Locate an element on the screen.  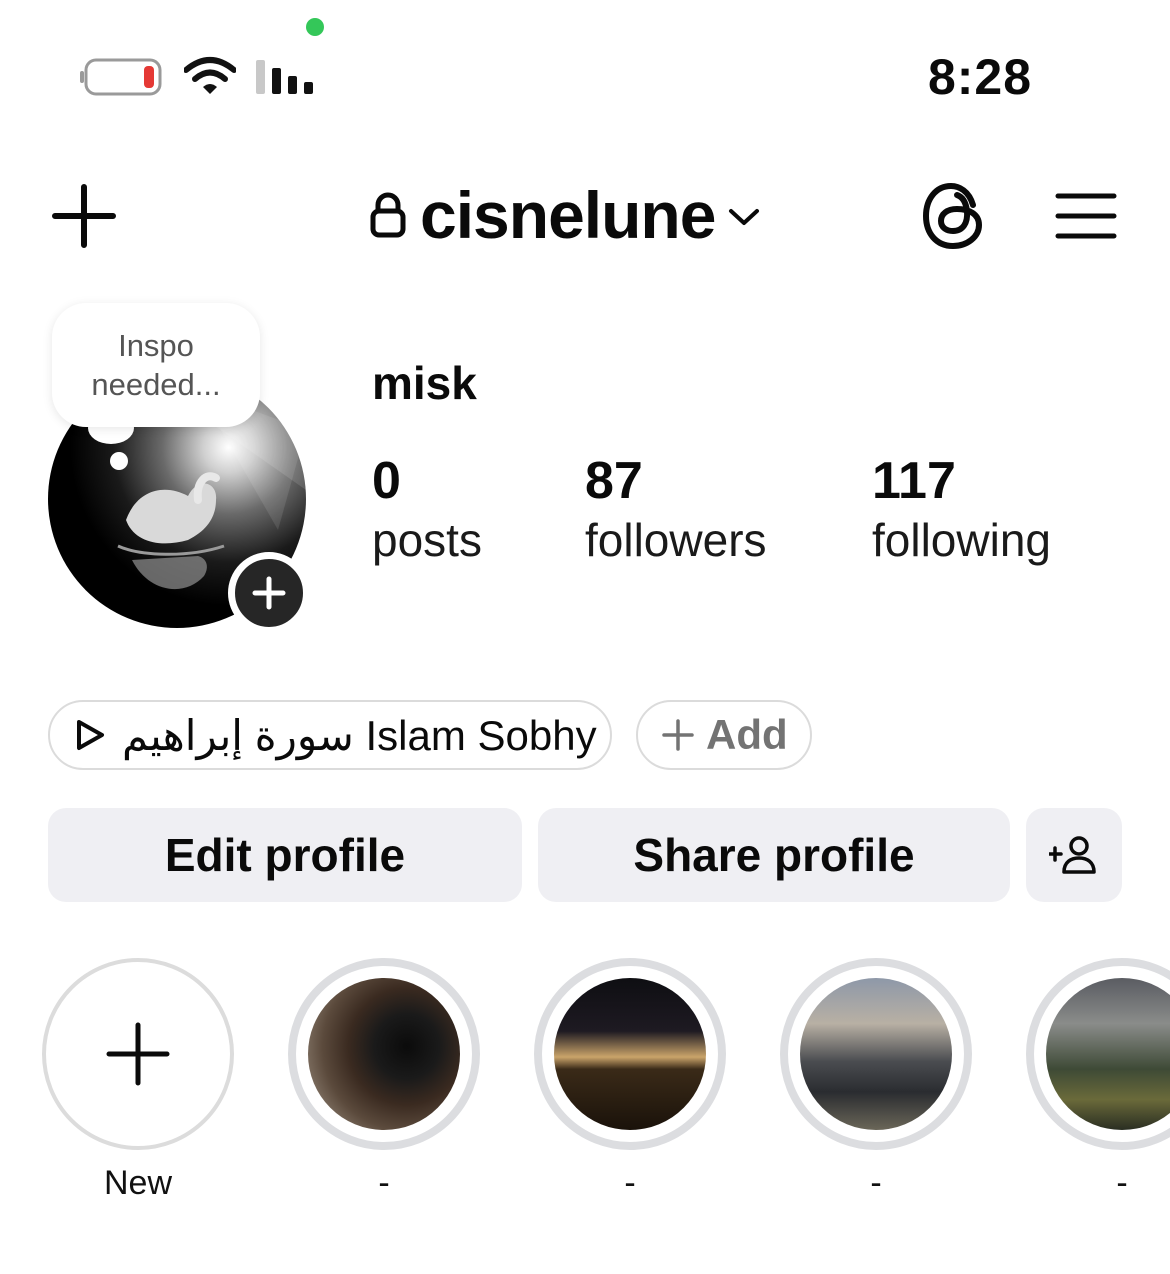
menu-button is located at coordinates (1086, 216).